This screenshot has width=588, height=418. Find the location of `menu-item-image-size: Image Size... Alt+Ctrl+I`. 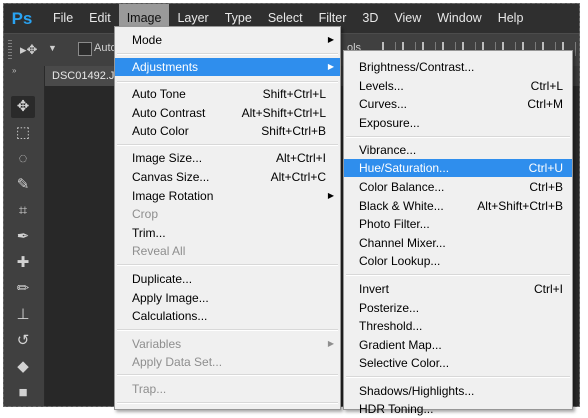

menu-item-image-size: Image Size... Alt+Ctrl+I is located at coordinates (227, 158).